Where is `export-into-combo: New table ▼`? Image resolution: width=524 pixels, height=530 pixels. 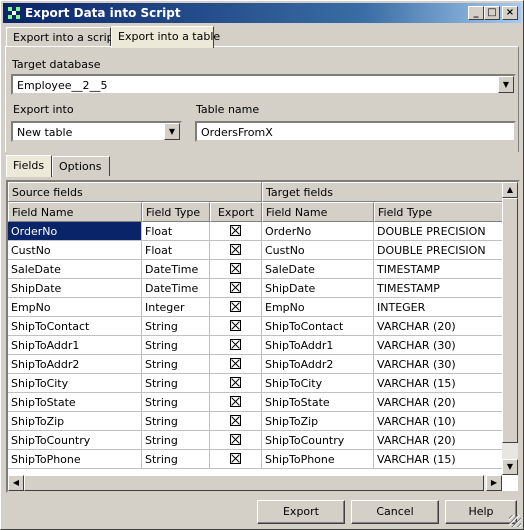 export-into-combo: New table ▼ is located at coordinates (96, 131).